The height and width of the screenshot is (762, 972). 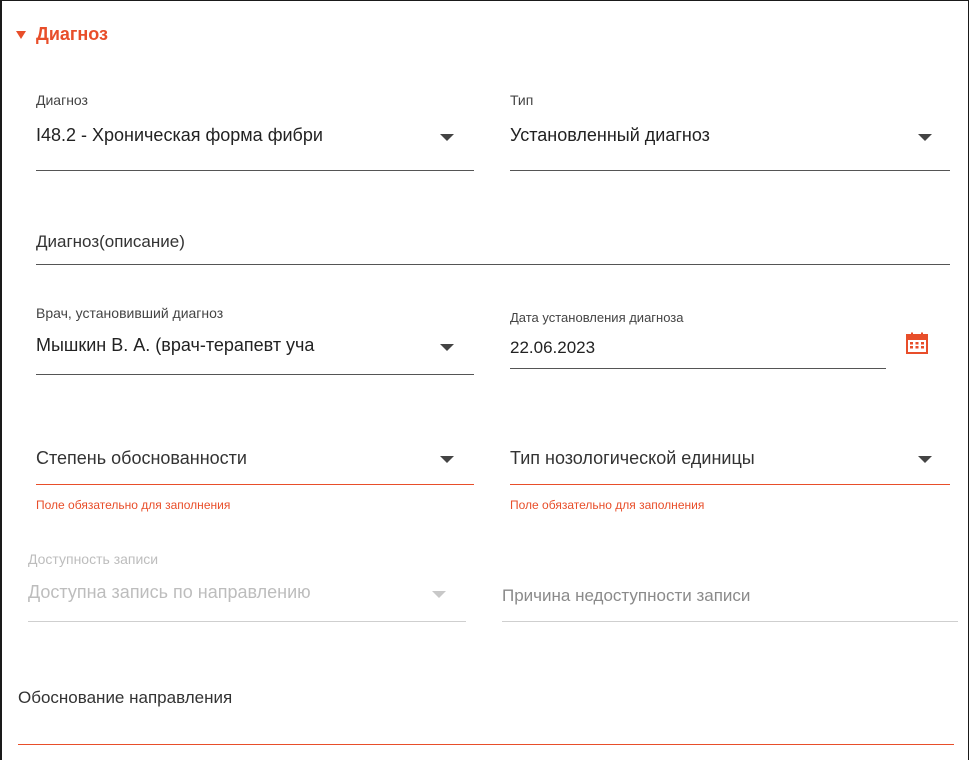 I want to click on date-underline, so click(x=698, y=368).